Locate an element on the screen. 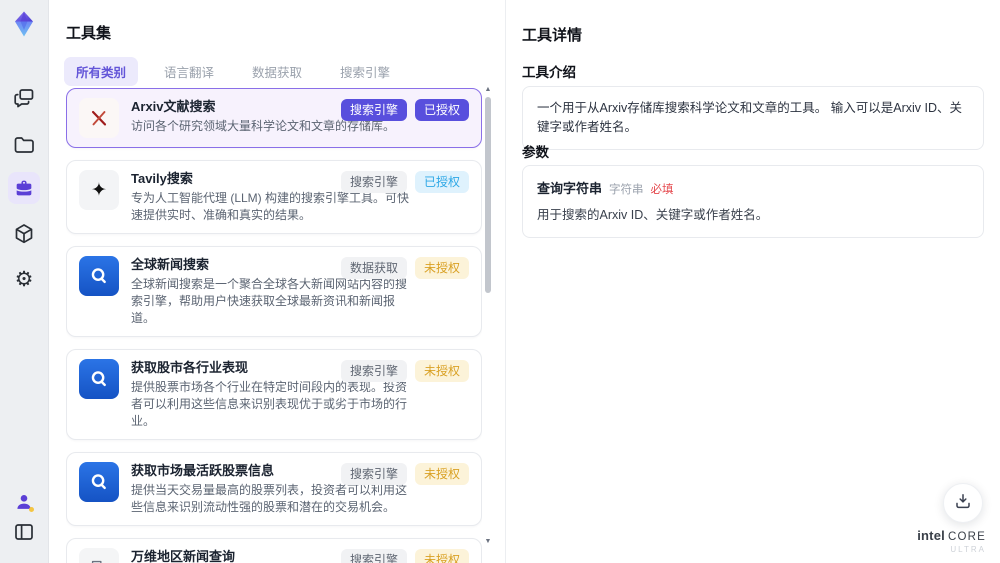 The width and height of the screenshot is (1000, 563). folder-icon is located at coordinates (24, 145).